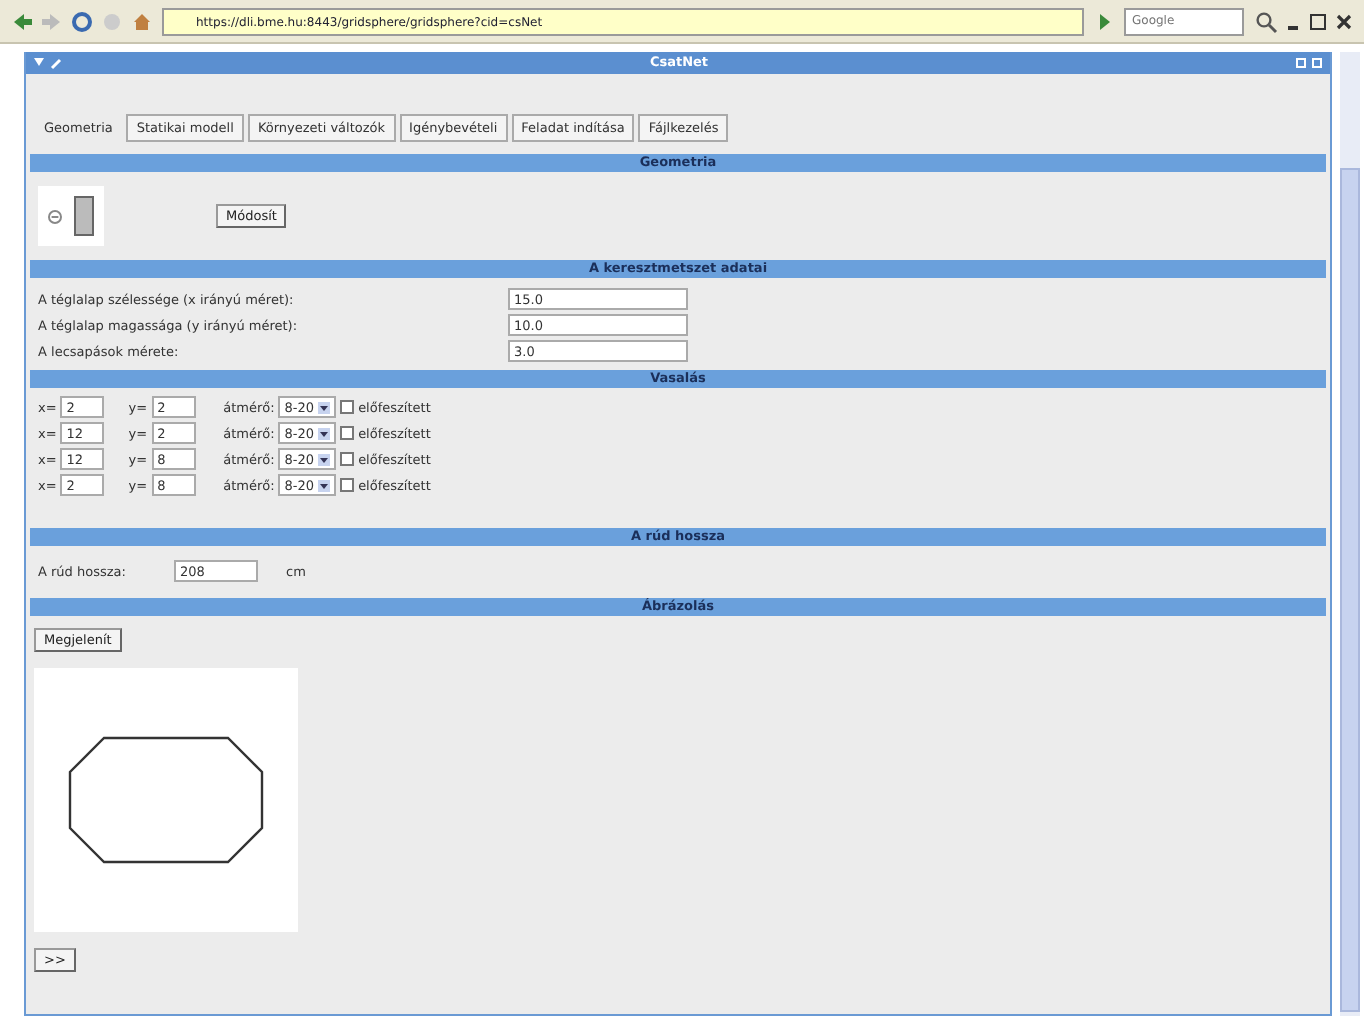  I want to click on reload-icon, so click(82, 21).